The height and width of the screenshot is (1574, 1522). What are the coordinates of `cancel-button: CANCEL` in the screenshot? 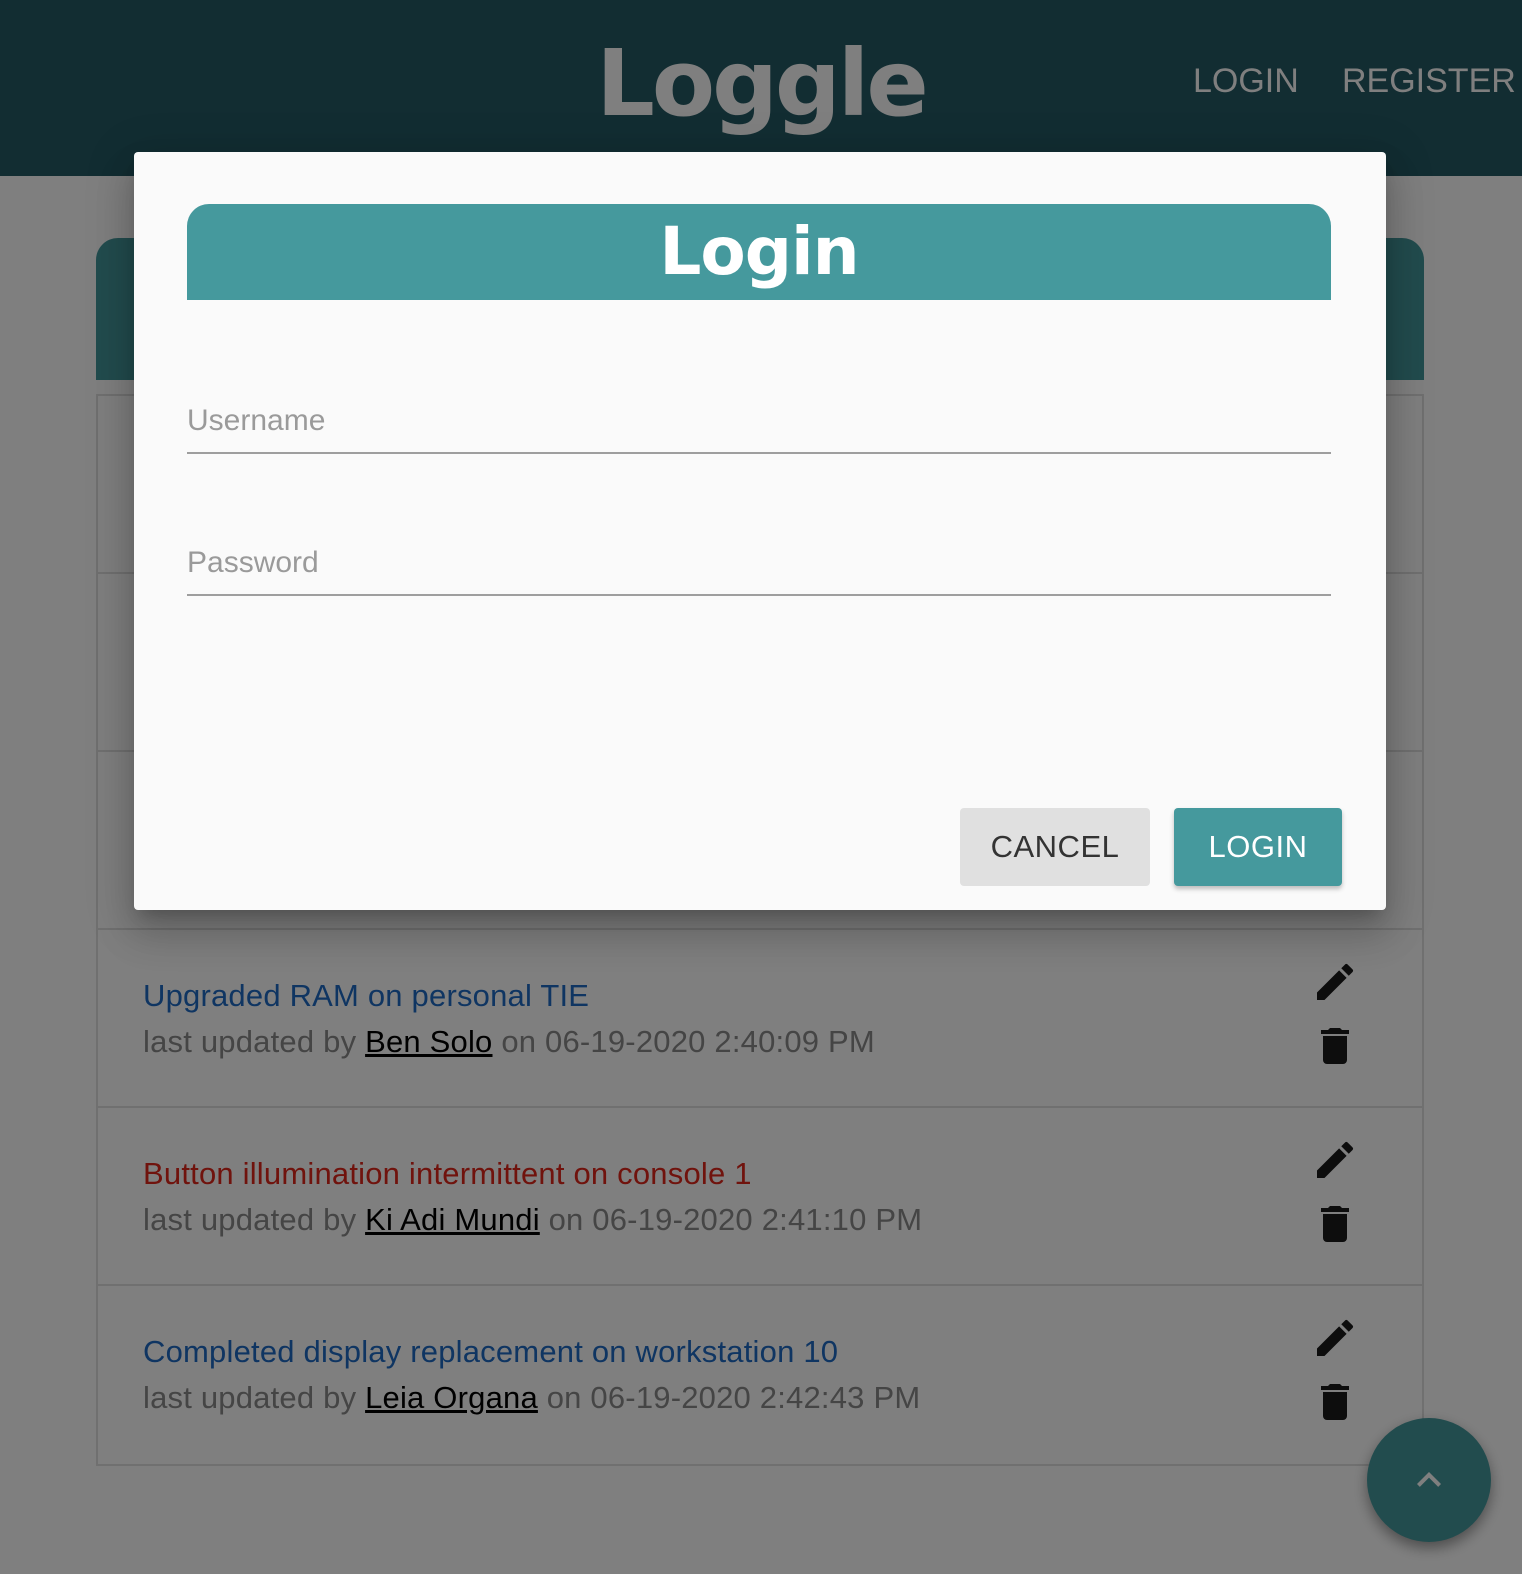 It's located at (1055, 847).